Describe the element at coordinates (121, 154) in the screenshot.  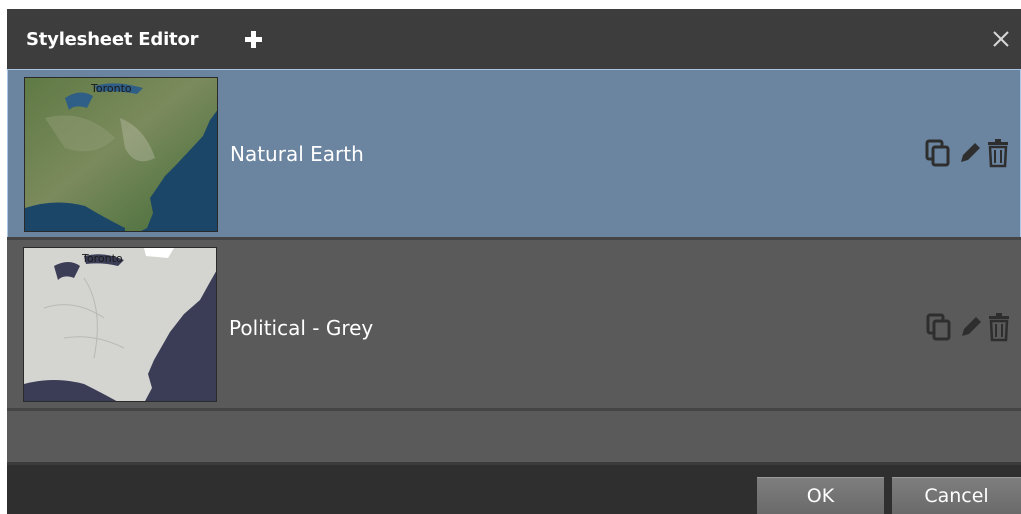
I see `natural-earth-thumbnail: Toronto` at that location.